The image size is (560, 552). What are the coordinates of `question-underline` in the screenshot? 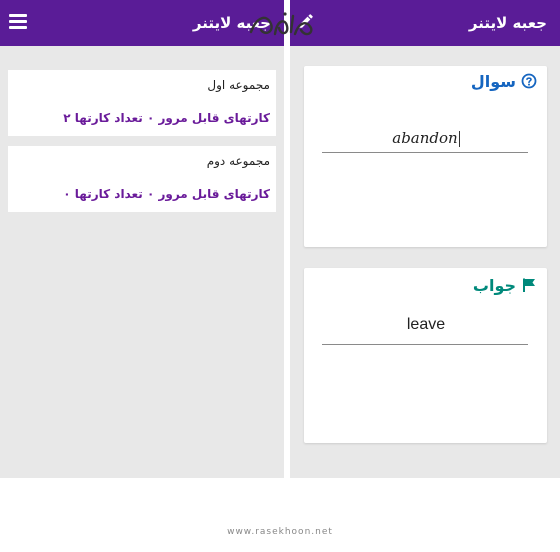 It's located at (425, 152).